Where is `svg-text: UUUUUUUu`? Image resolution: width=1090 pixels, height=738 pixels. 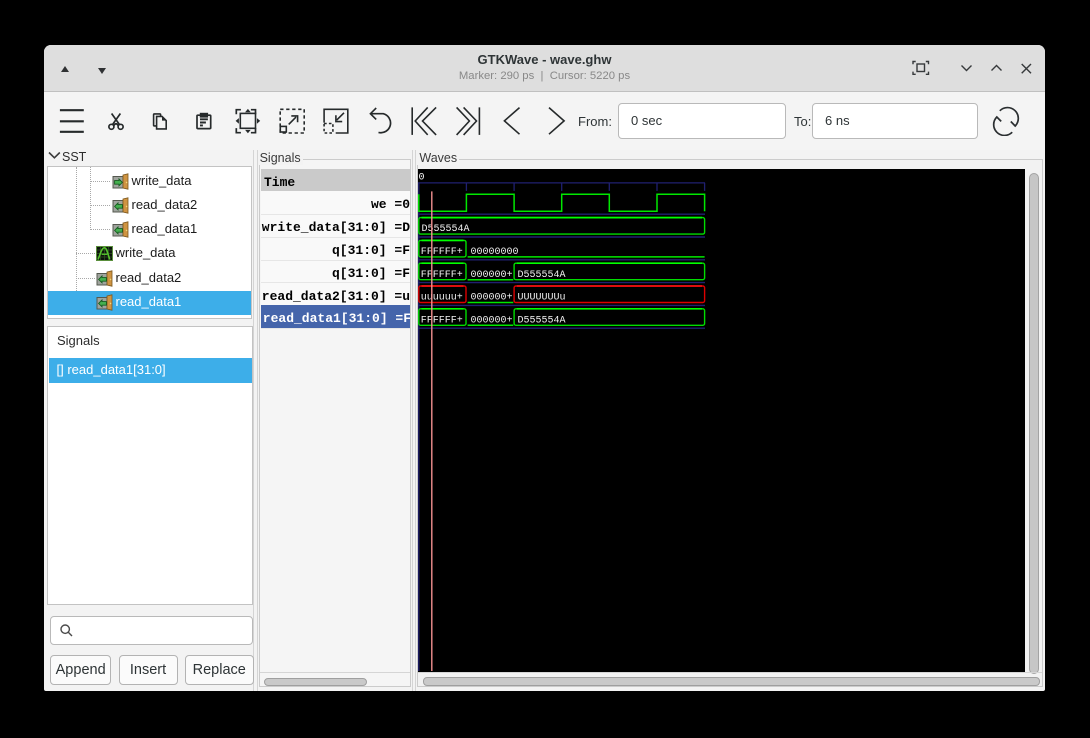
svg-text: UUUUUUUu is located at coordinates (541, 298).